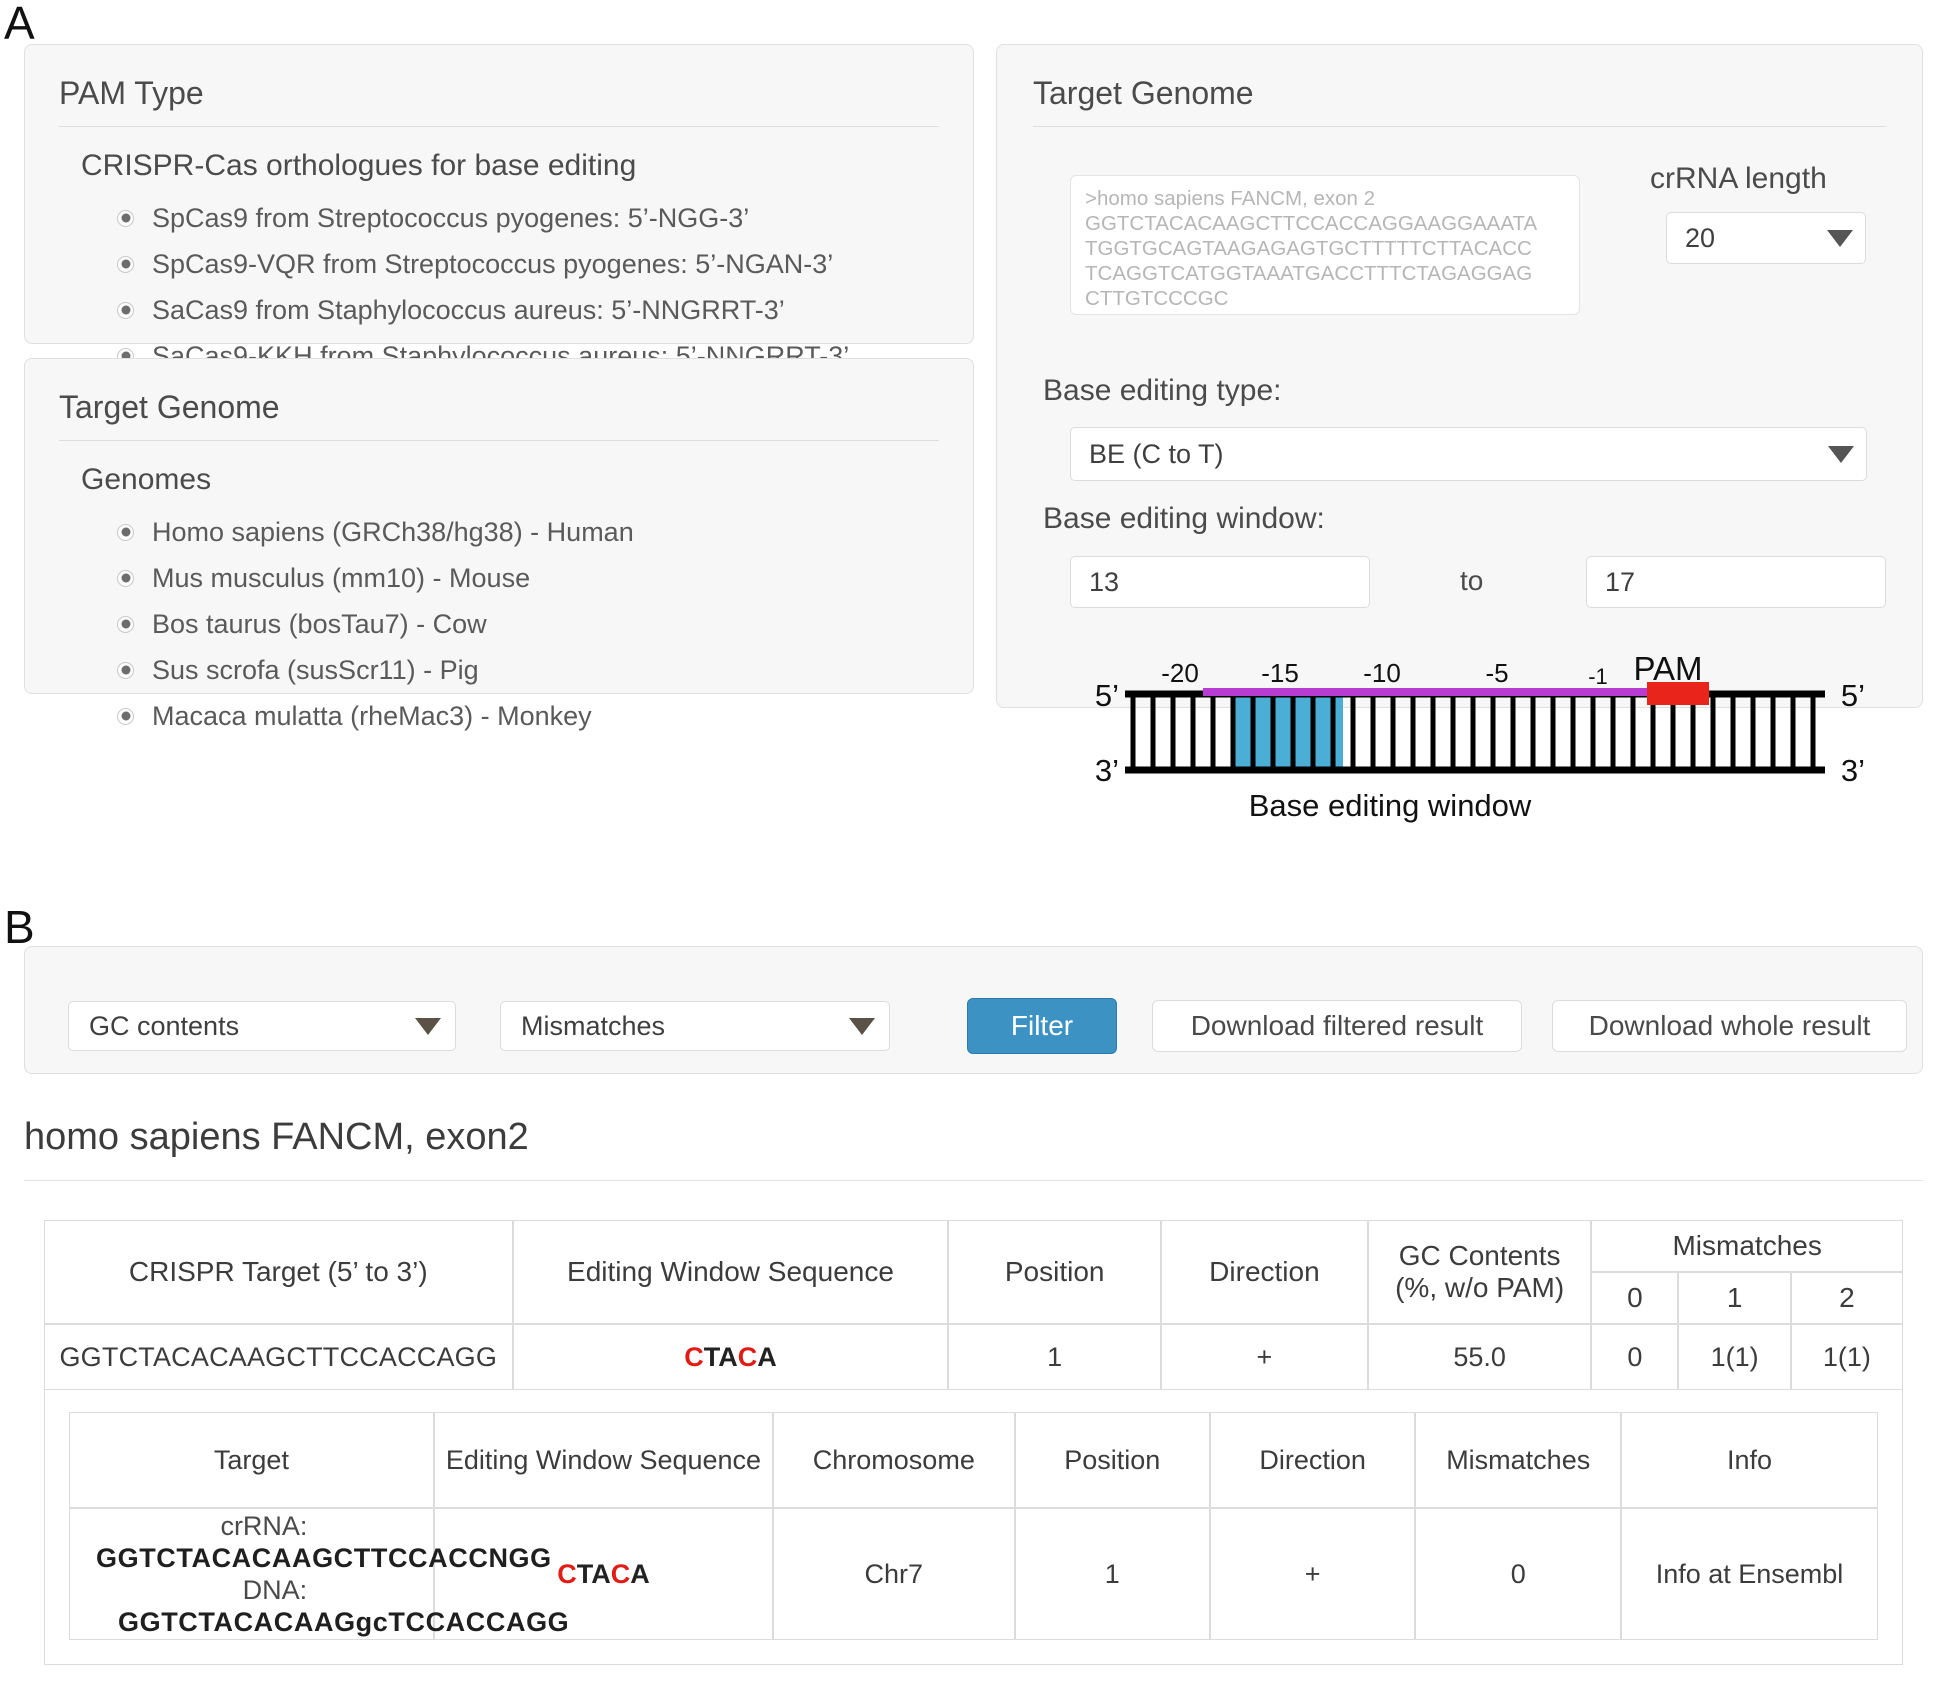  Describe the element at coordinates (1846, 1298) in the screenshot. I see `th-mismatch-2: 2` at that location.